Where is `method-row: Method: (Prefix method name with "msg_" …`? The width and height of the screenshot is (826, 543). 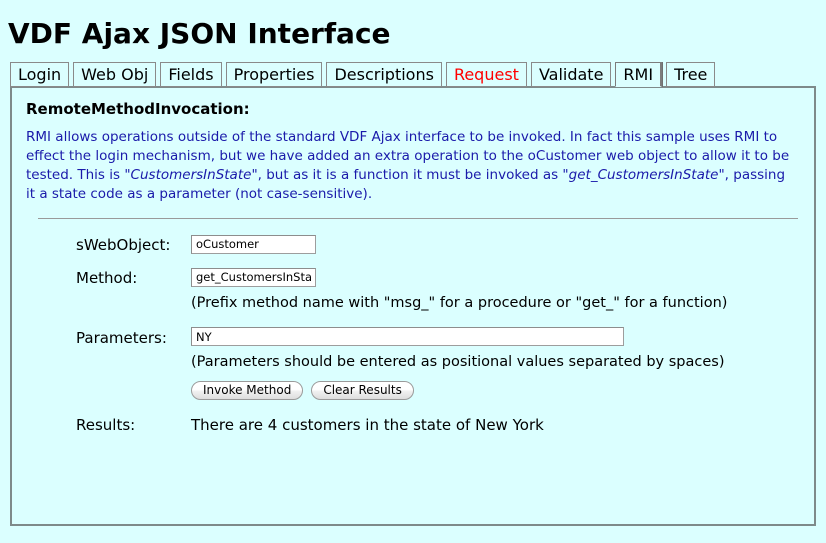 method-row: Method: (Prefix method name with "msg_" … is located at coordinates (439, 292).